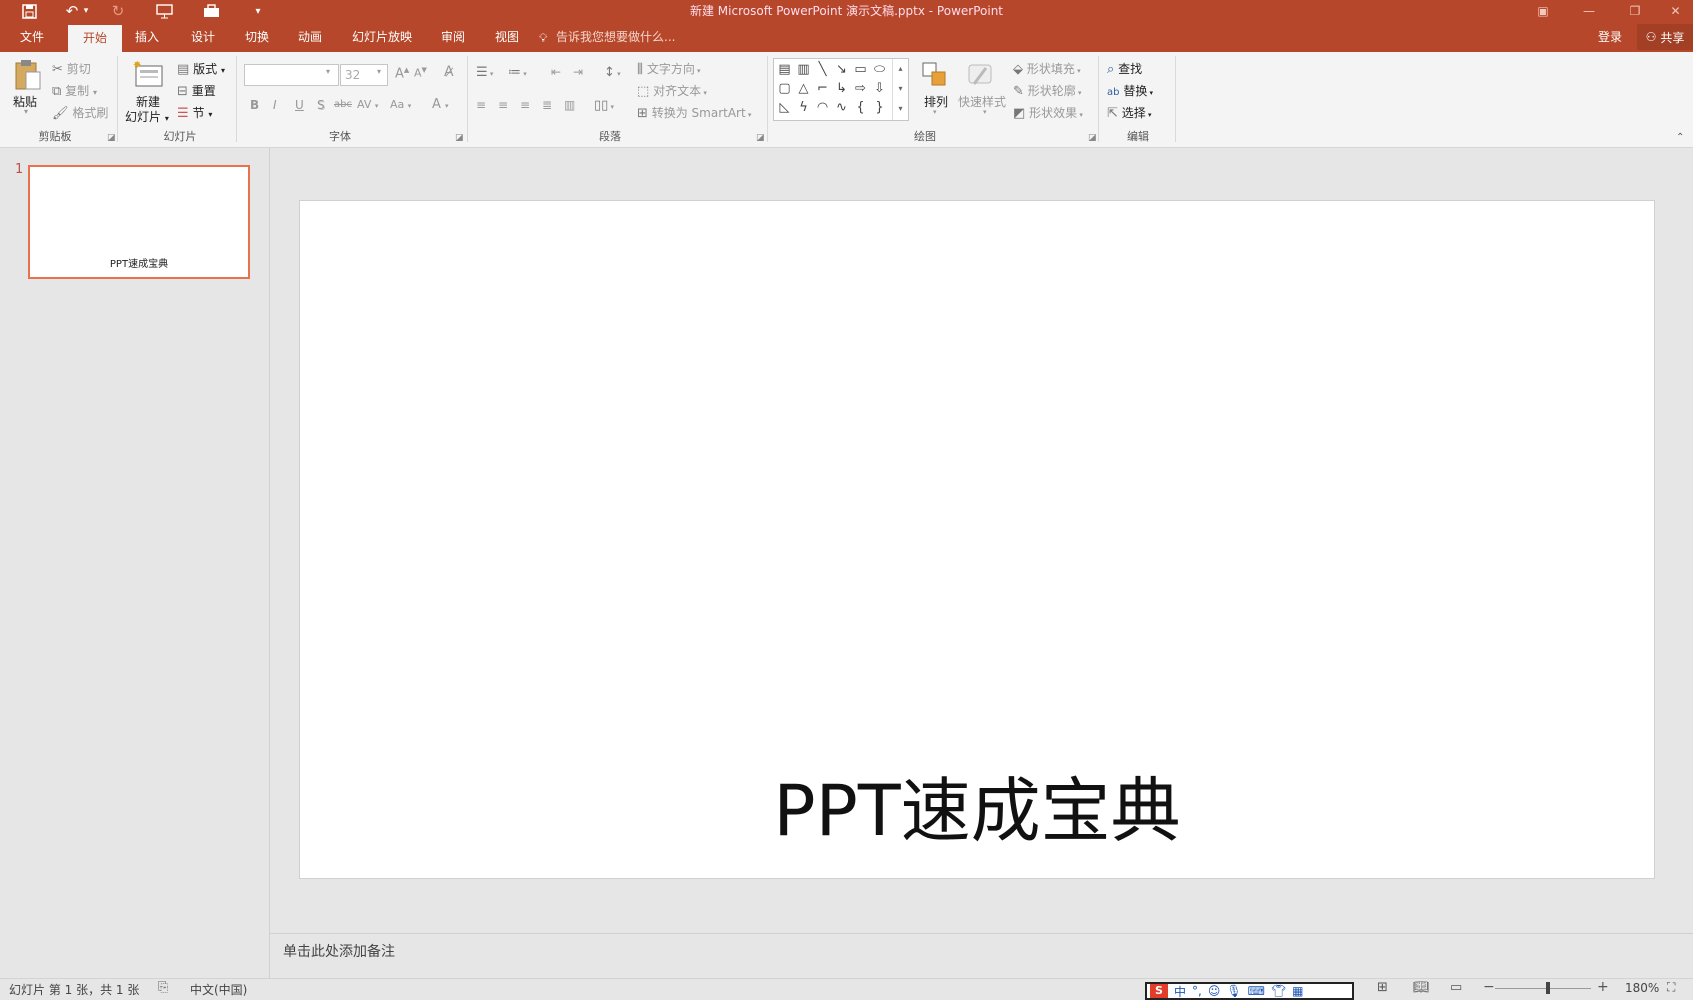  Describe the element at coordinates (547, 105) in the screenshot. I see `justify-icon: ≣` at that location.